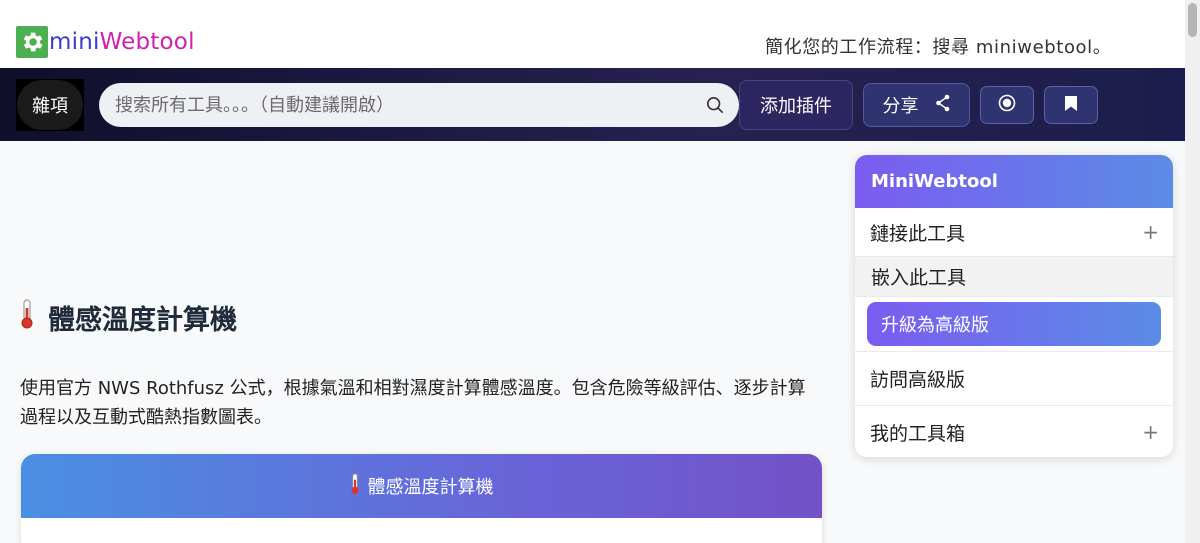 The image size is (1200, 543). I want to click on add-plugin-button: 添加插件, so click(796, 105).